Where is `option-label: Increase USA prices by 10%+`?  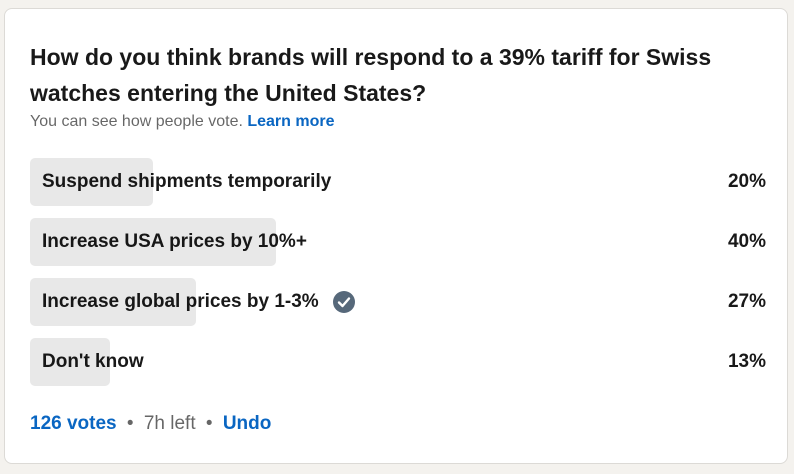 option-label: Increase USA prices by 10%+ is located at coordinates (174, 242).